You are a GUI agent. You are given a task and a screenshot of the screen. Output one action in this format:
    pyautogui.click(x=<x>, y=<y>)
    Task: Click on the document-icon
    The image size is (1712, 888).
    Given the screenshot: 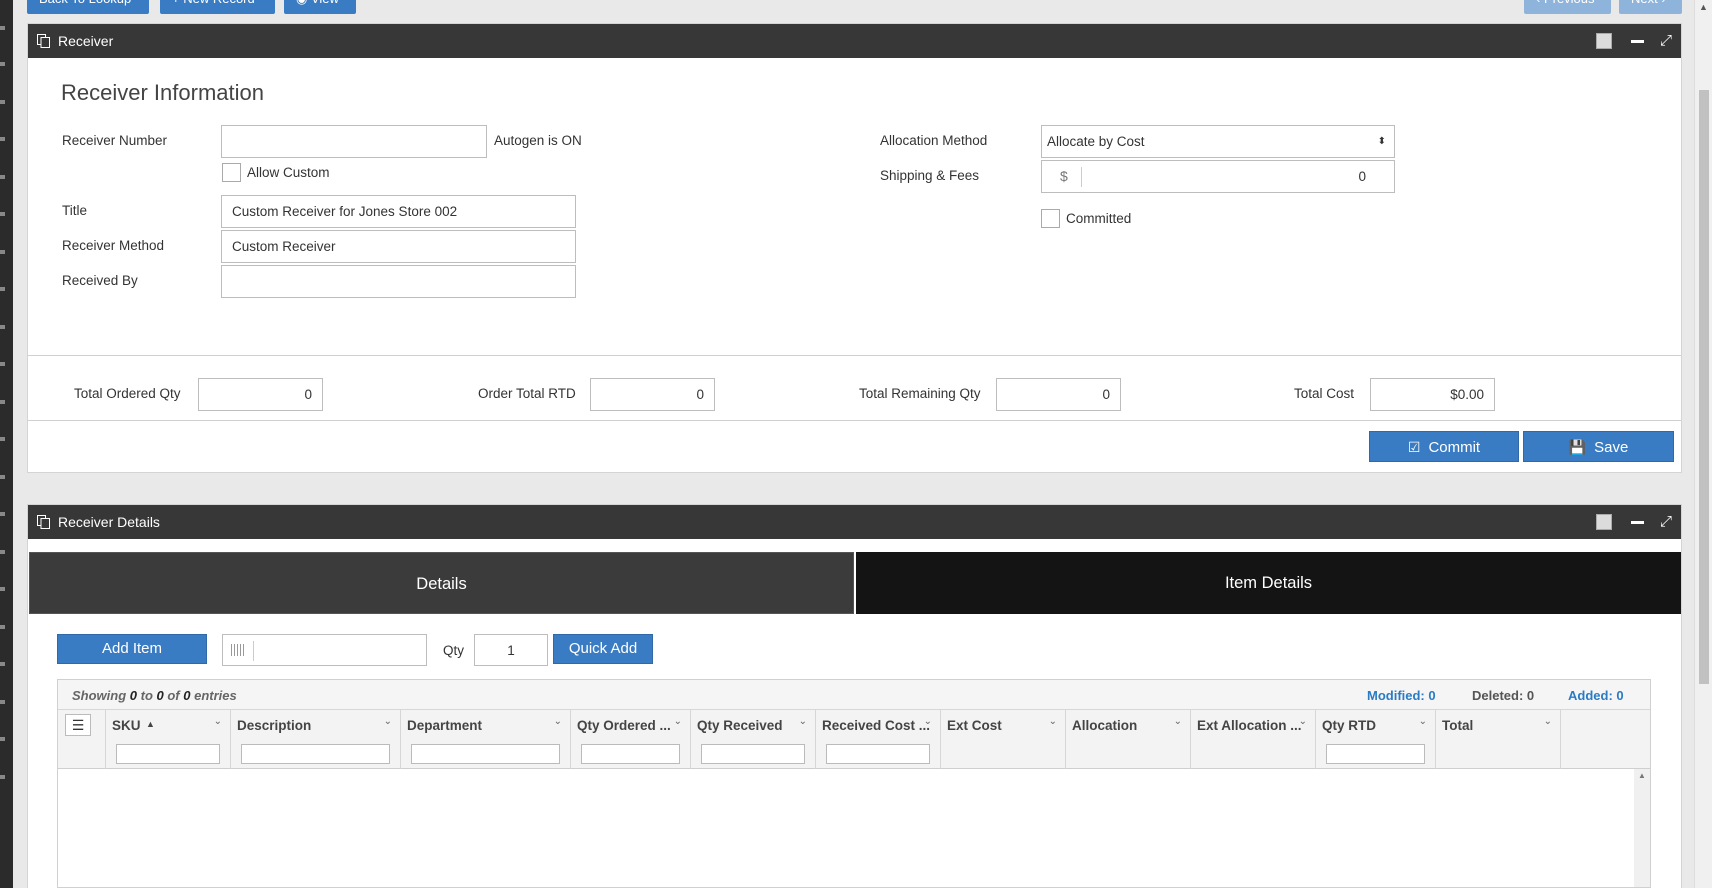 What is the action you would take?
    pyautogui.click(x=43, y=522)
    